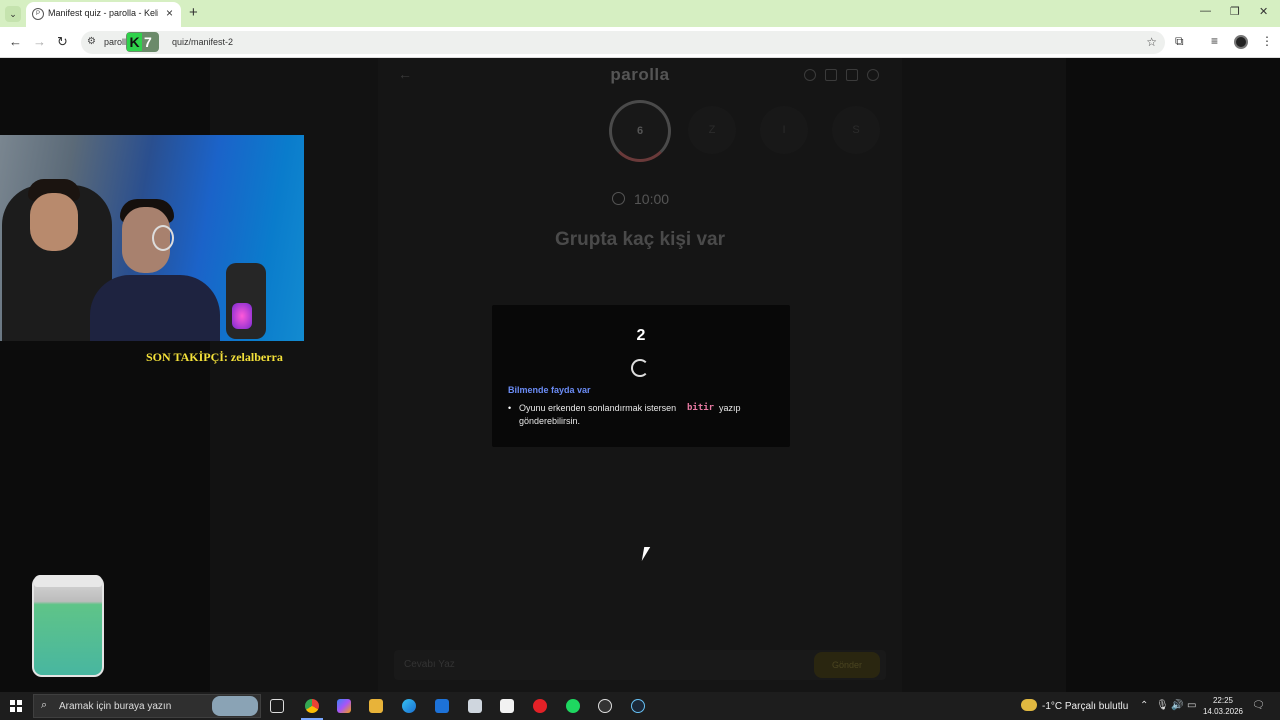  What do you see at coordinates (242, 316) in the screenshot?
I see `microphone-light` at bounding box center [242, 316].